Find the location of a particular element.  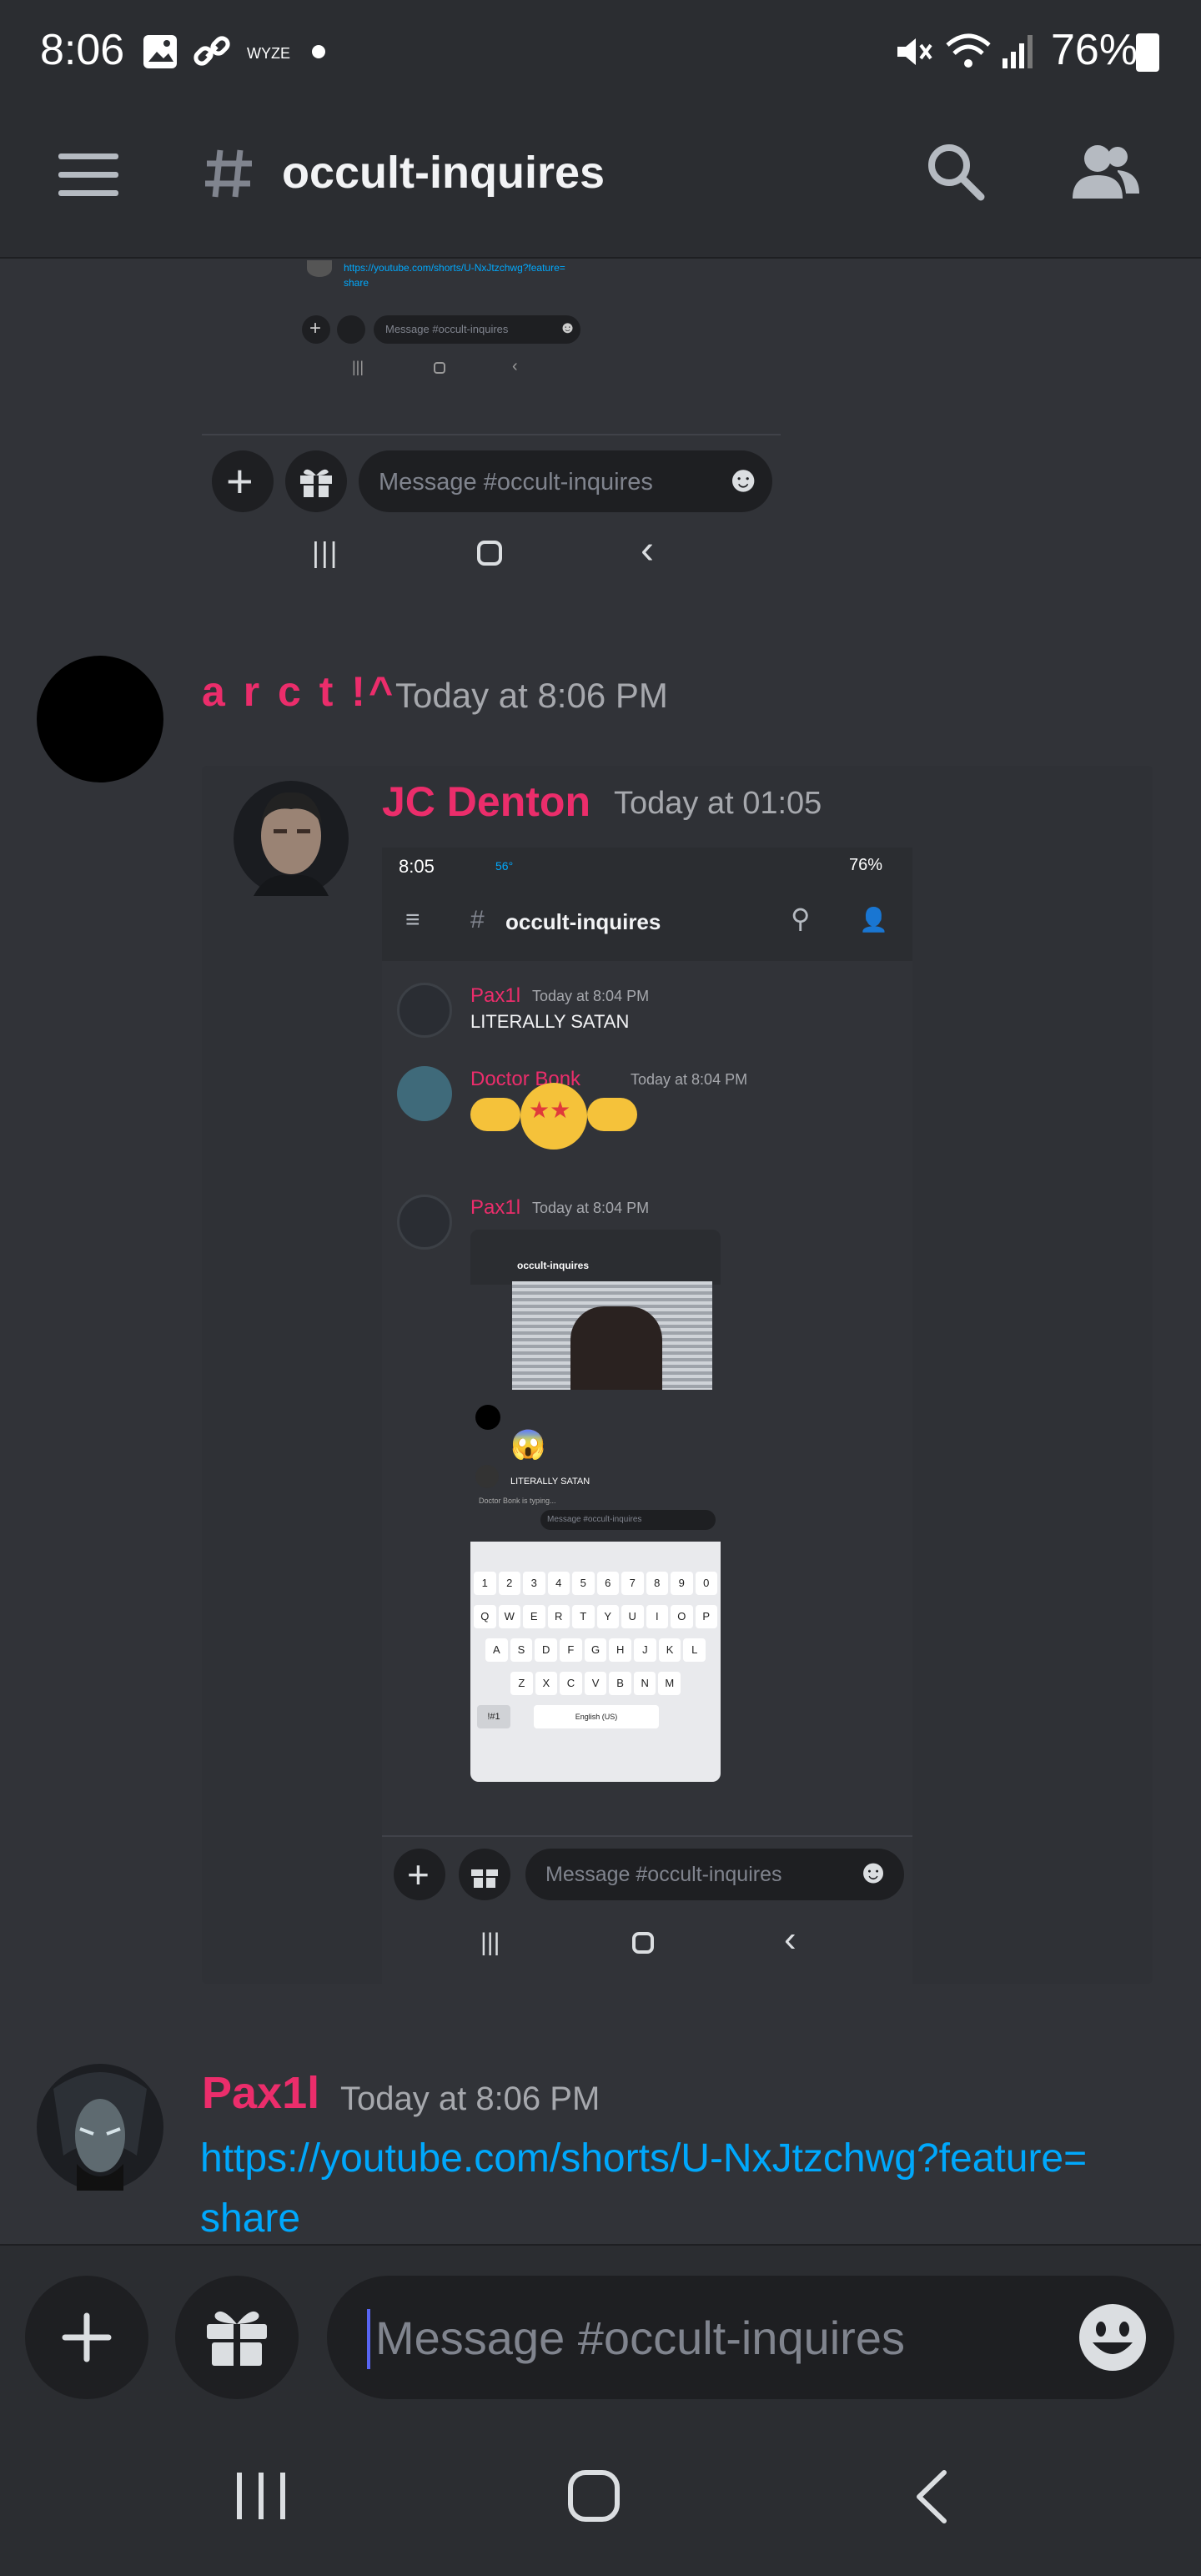

inner-gift-button is located at coordinates (485, 1874).